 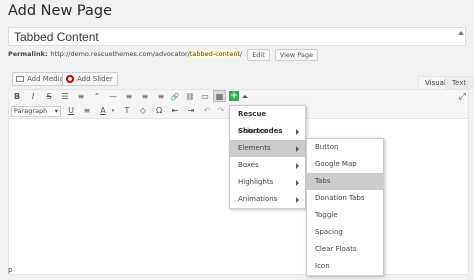 I want to click on submenu-item-icon: Icon, so click(x=345, y=266).